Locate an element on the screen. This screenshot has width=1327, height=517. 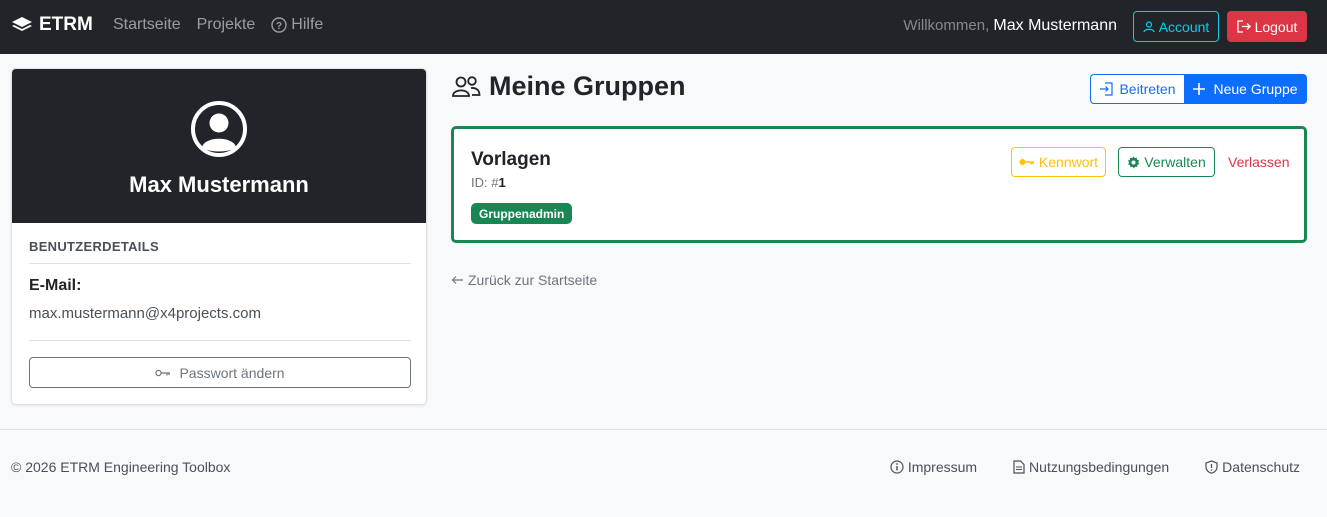
join-group-button: Beitreten is located at coordinates (1137, 89).